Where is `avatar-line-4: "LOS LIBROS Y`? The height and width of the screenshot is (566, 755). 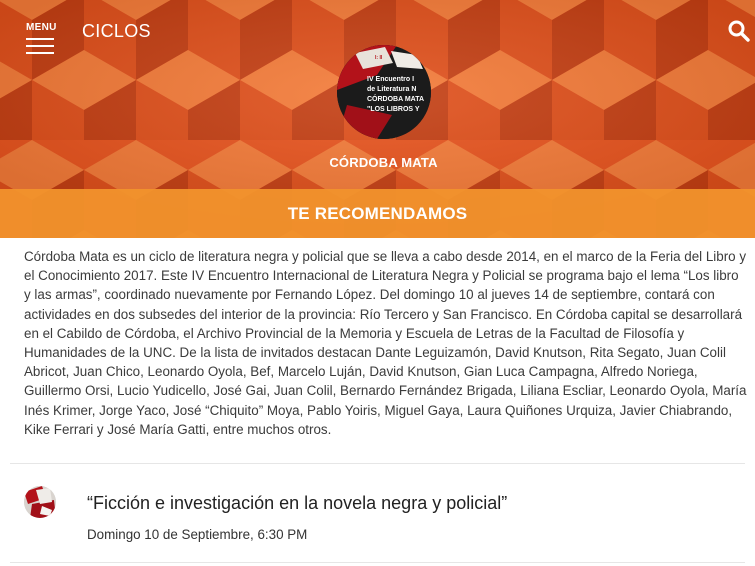
avatar-line-4: "LOS LIBROS Y is located at coordinates (393, 109).